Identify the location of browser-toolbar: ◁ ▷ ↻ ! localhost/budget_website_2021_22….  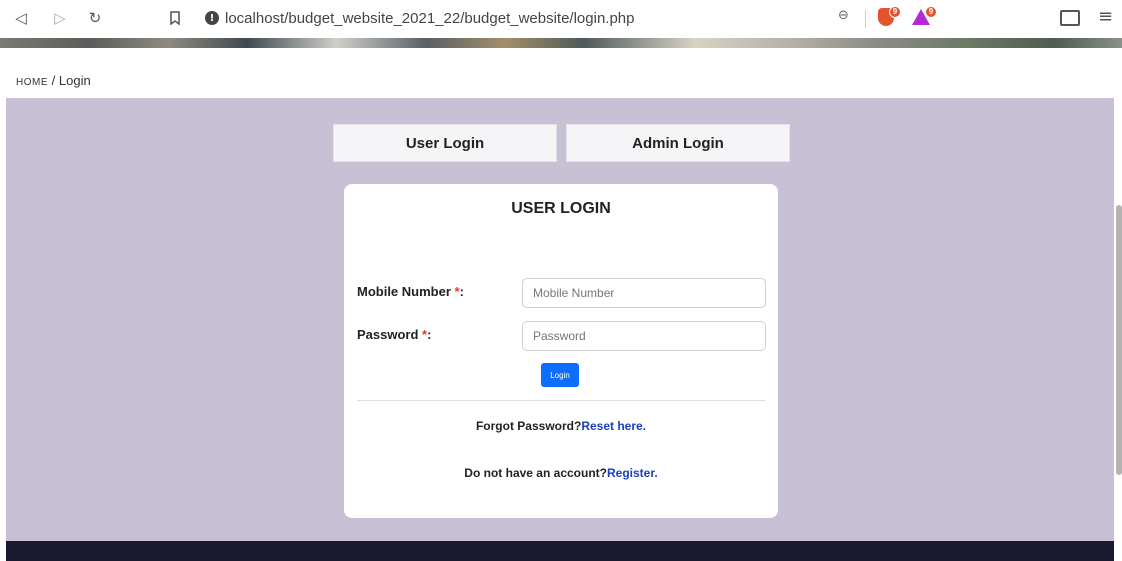
(561, 19).